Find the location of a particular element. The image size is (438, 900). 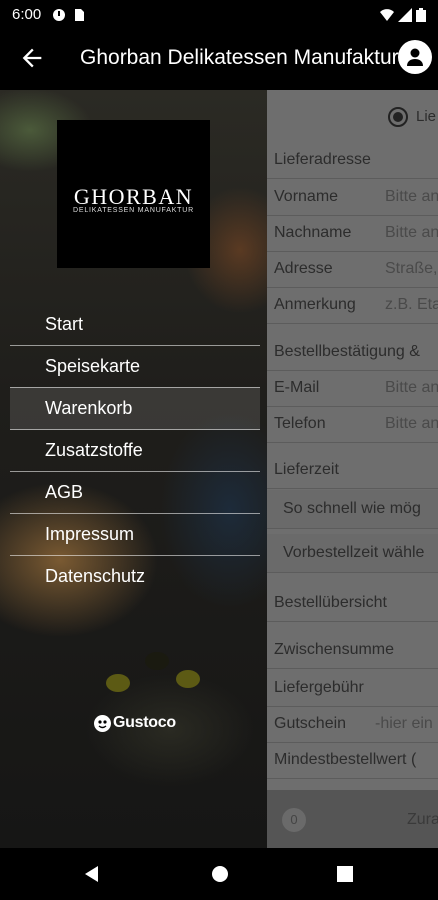

user-icon is located at coordinates (415, 57).